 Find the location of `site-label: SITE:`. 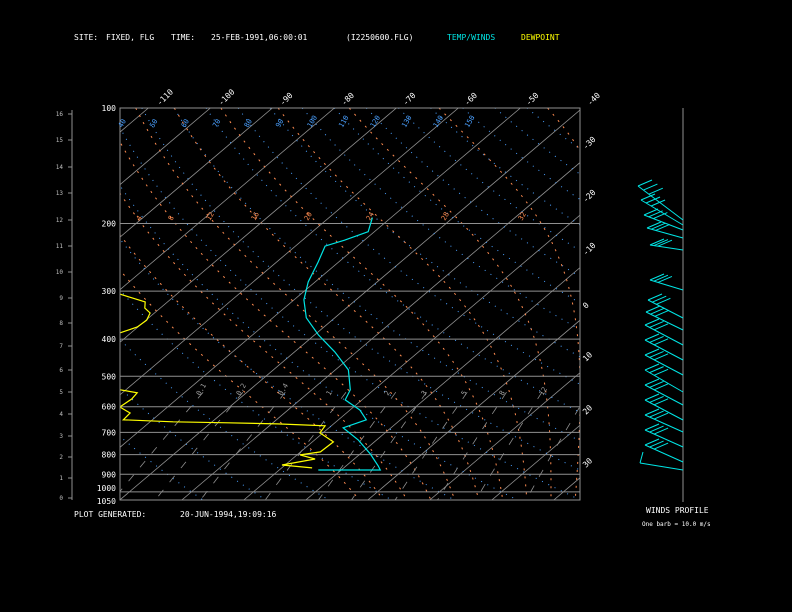

site-label: SITE: is located at coordinates (86, 37).